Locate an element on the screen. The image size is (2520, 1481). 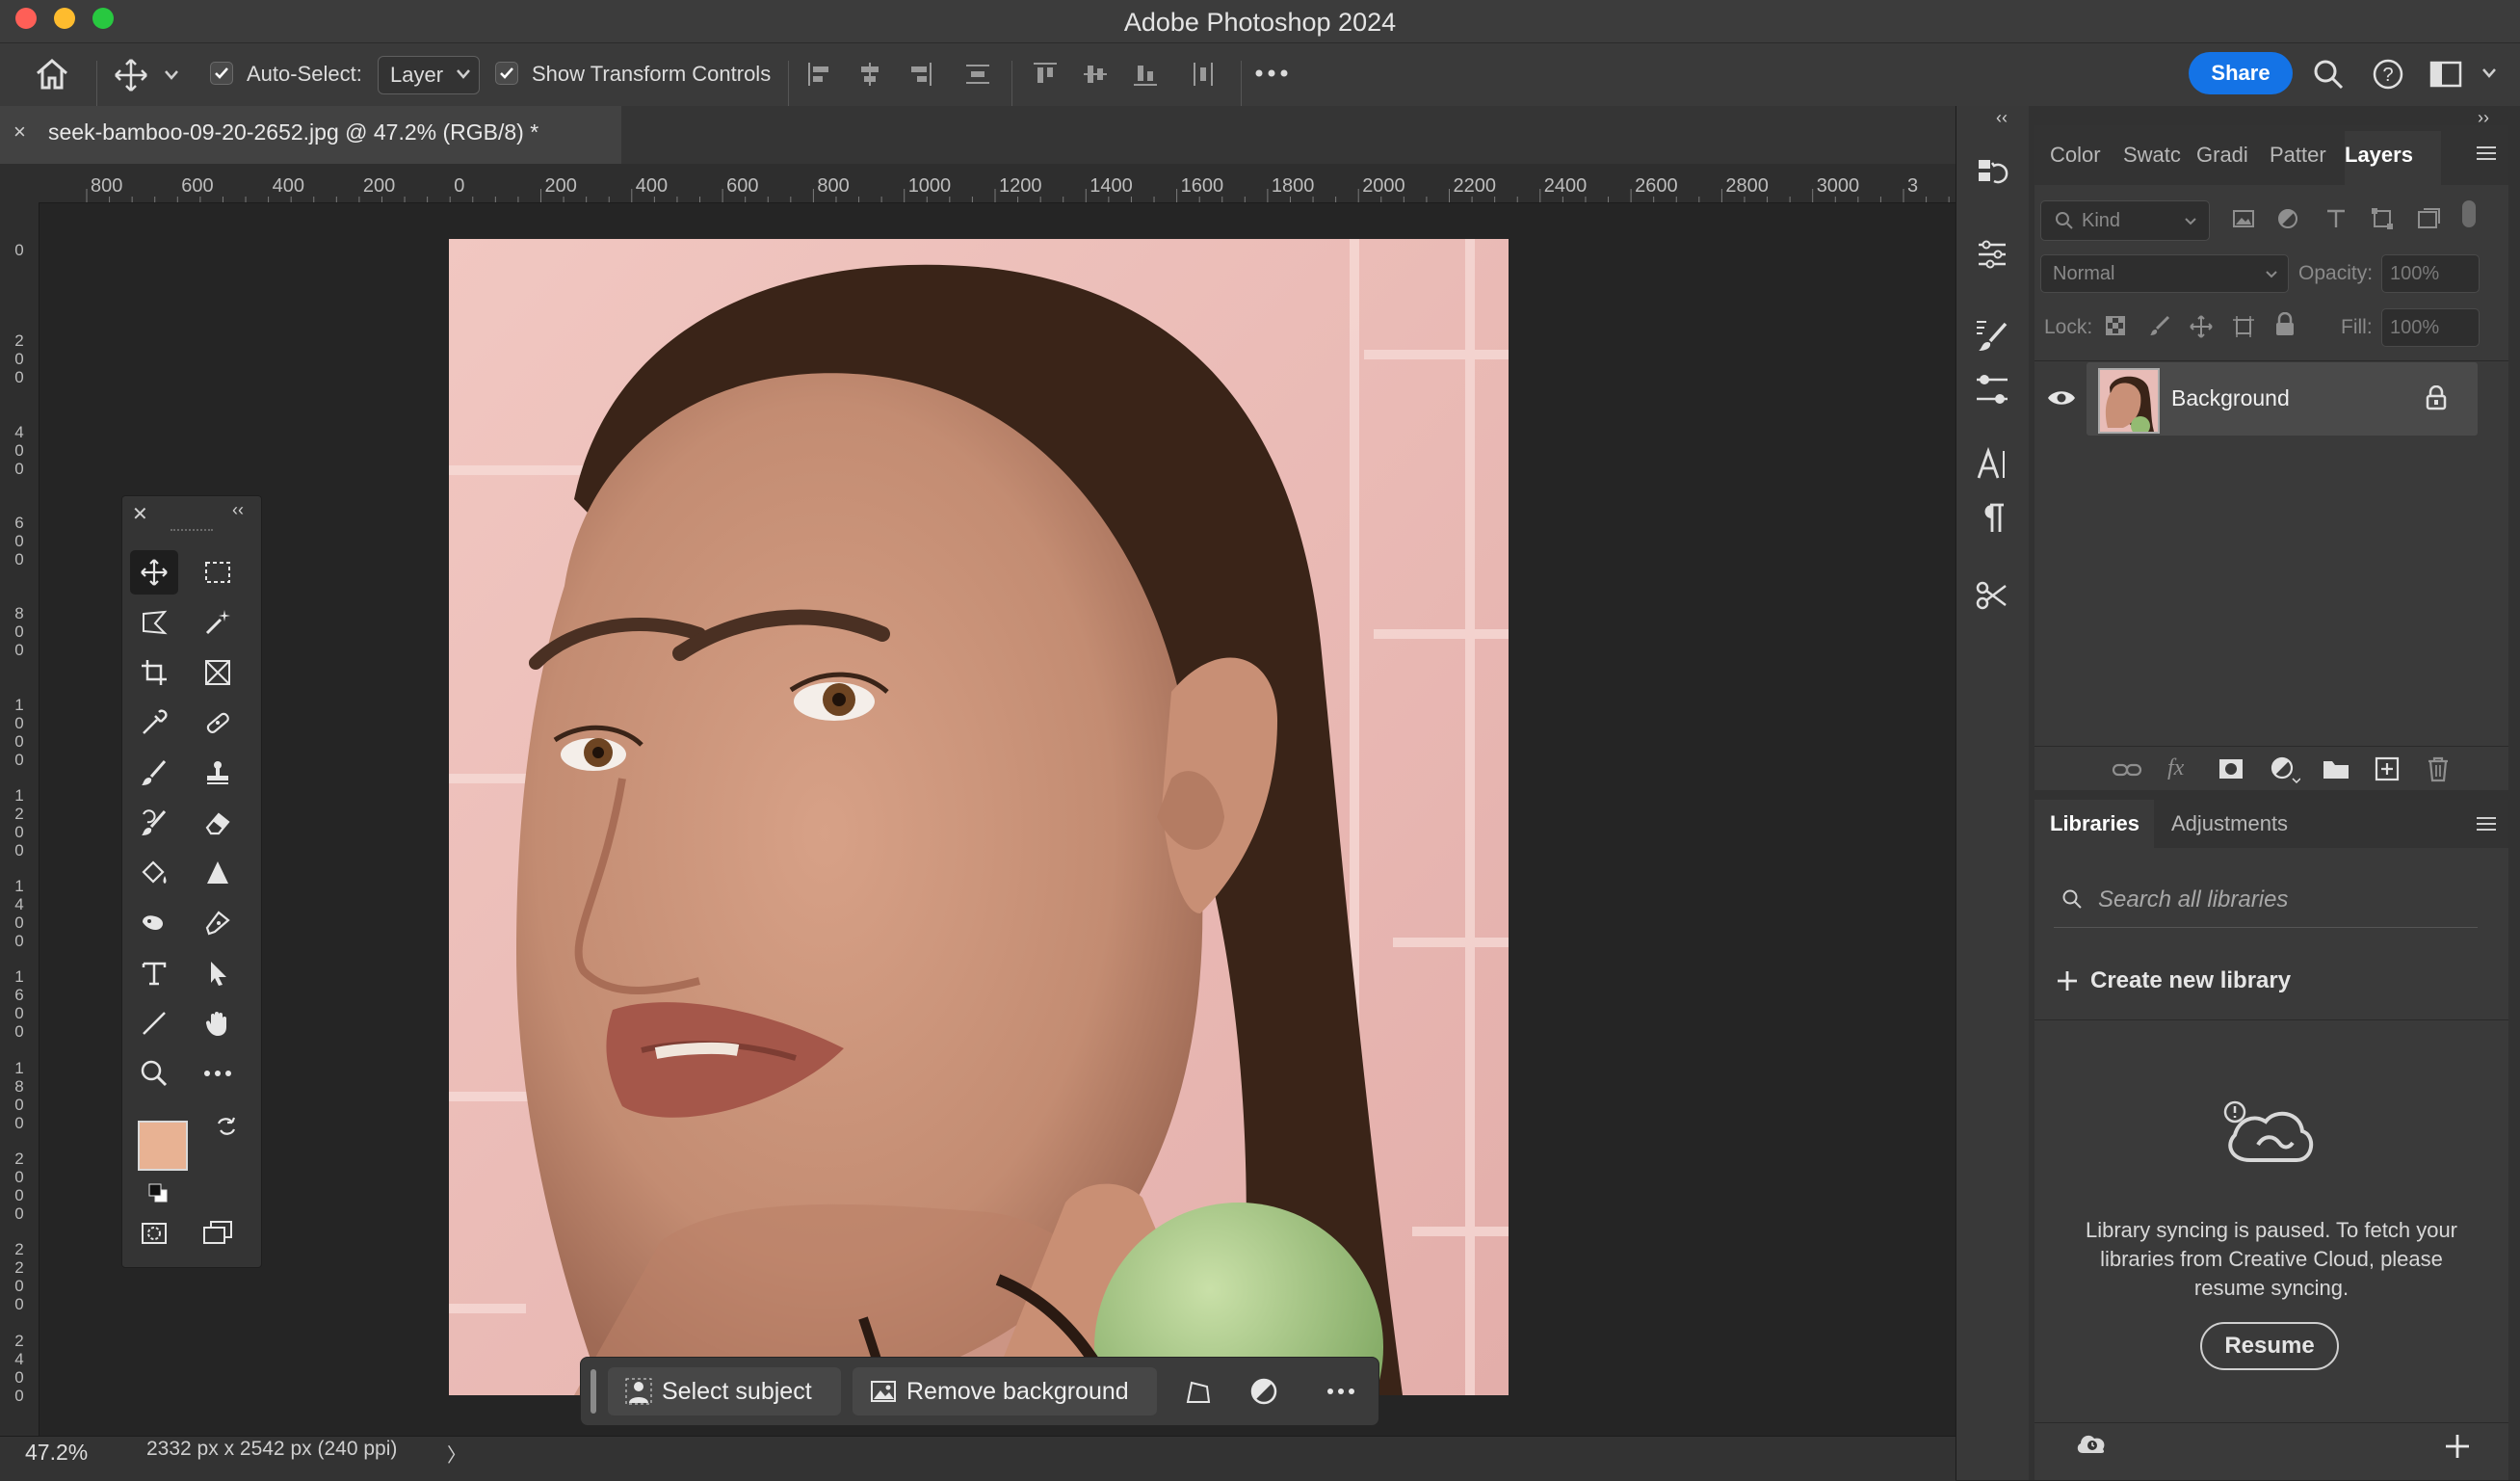
workspace-icon is located at coordinates (2446, 74).